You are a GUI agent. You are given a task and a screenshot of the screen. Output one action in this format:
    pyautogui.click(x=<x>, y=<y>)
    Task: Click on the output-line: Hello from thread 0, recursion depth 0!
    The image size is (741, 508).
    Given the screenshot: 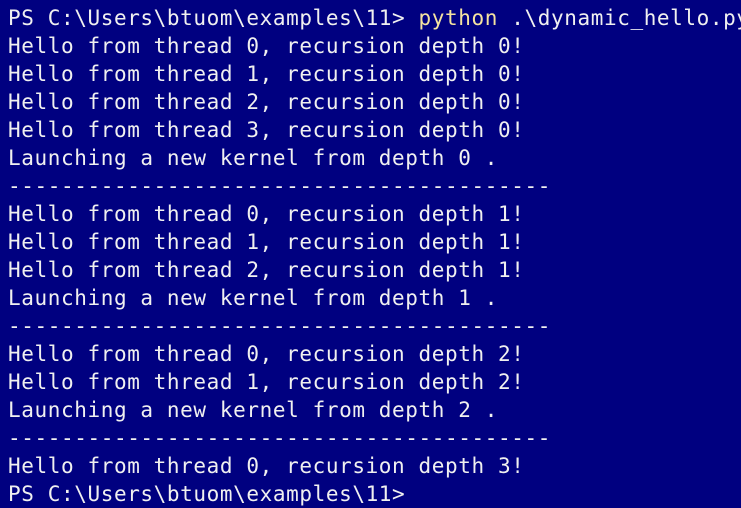 What is the action you would take?
    pyautogui.click(x=266, y=46)
    